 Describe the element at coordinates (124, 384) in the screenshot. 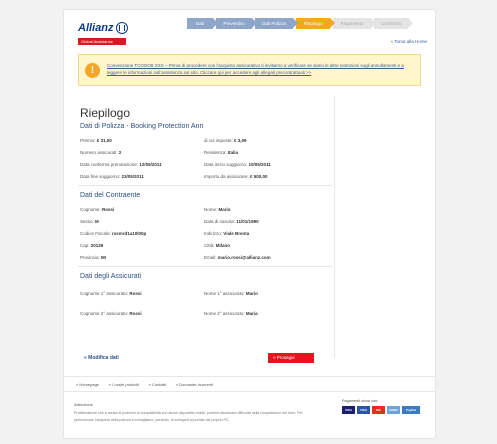

I see `footer-link-products: » I nostri prodotti` at that location.